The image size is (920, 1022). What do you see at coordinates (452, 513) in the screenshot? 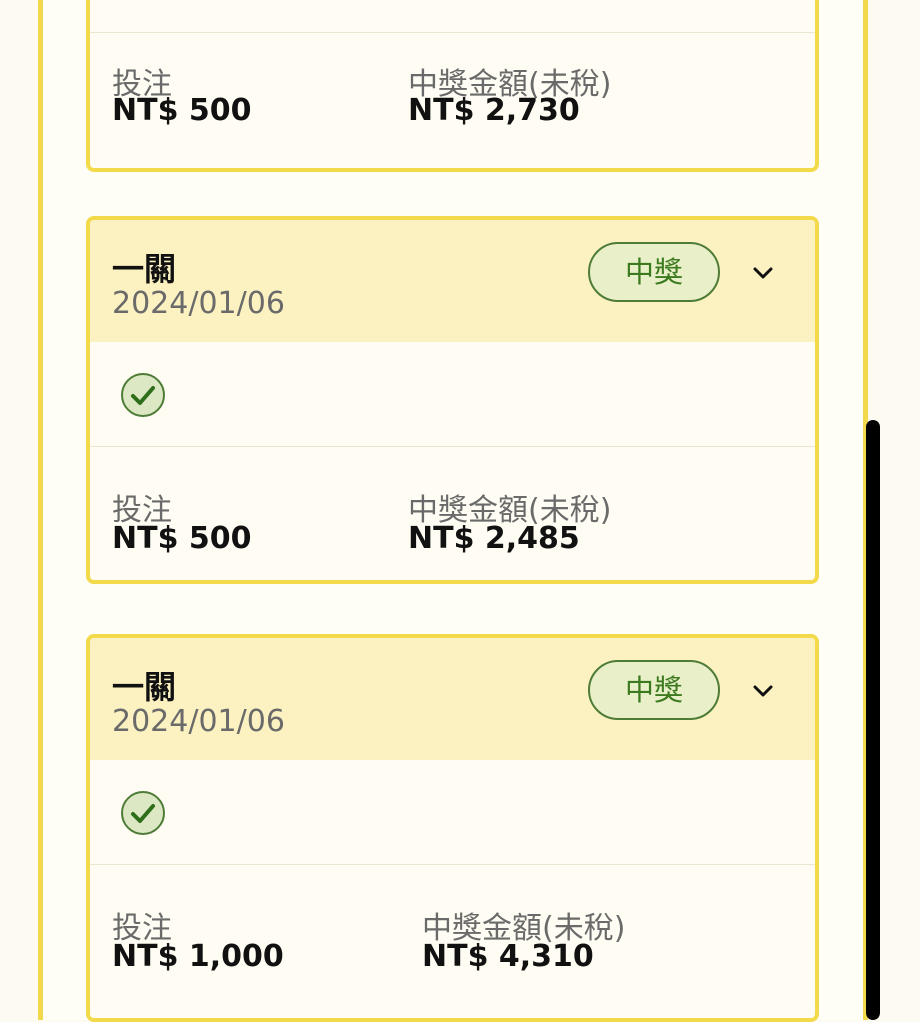
I see `card-summary: 投注 NT$ 500 中獎金額(未稅) NT$ 2,485` at bounding box center [452, 513].